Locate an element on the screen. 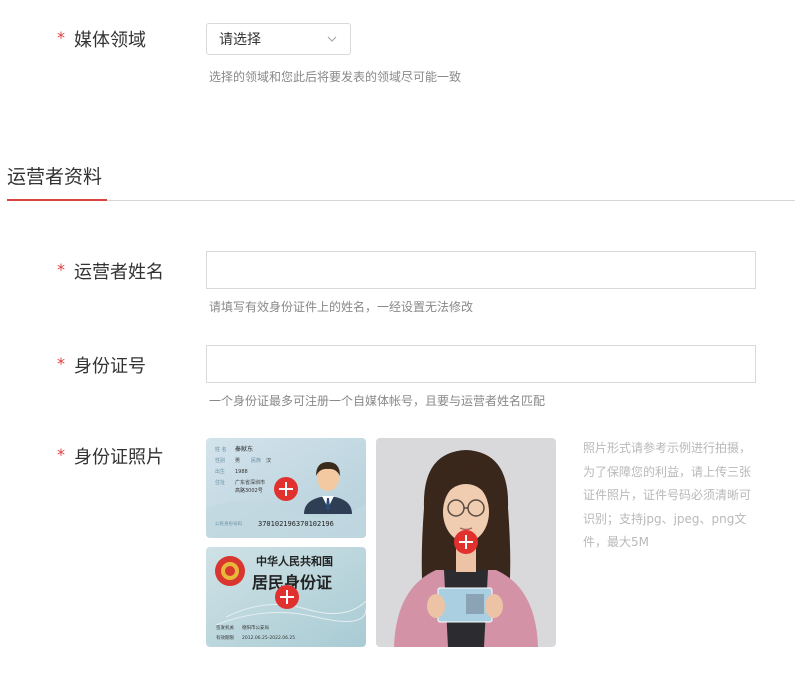  id-photos-label: 身份证照片 is located at coordinates (119, 457).